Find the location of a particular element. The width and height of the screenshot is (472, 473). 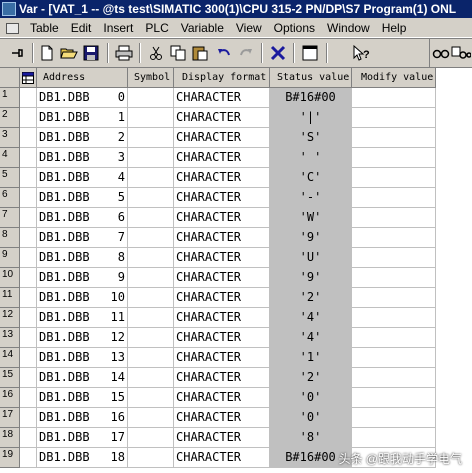

pin-icon is located at coordinates (17, 53).